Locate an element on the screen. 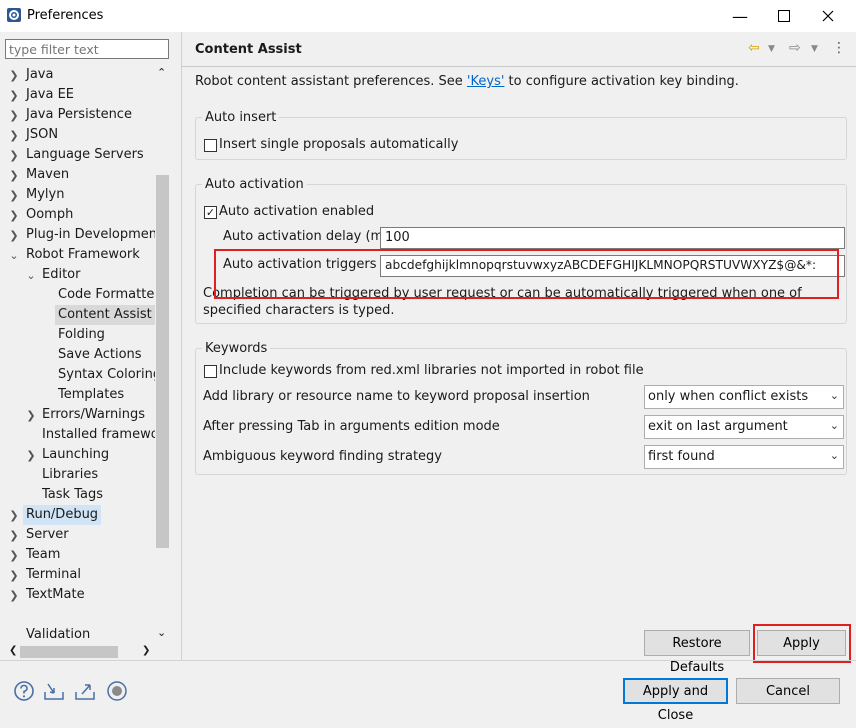  tree-item-editor: Editor is located at coordinates (61, 275).